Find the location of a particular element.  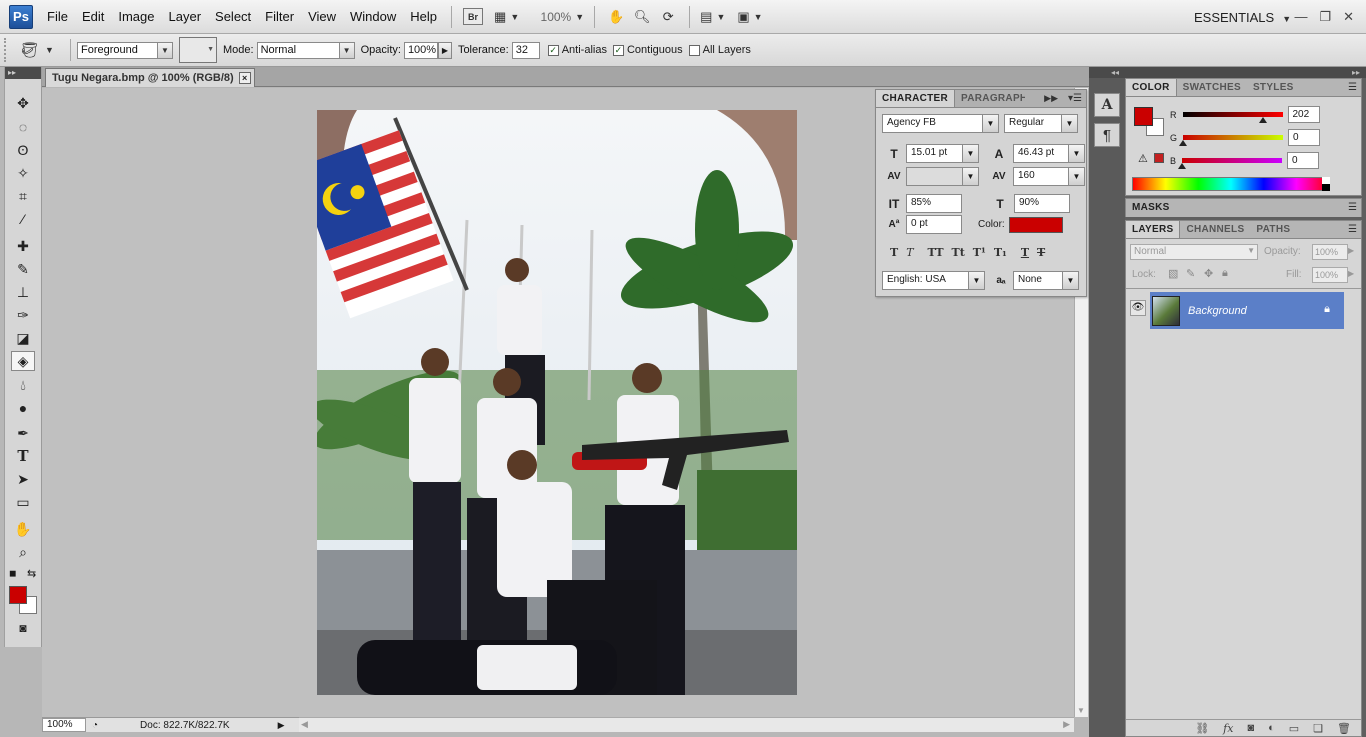

all-caps-button: TT is located at coordinates (936, 252).